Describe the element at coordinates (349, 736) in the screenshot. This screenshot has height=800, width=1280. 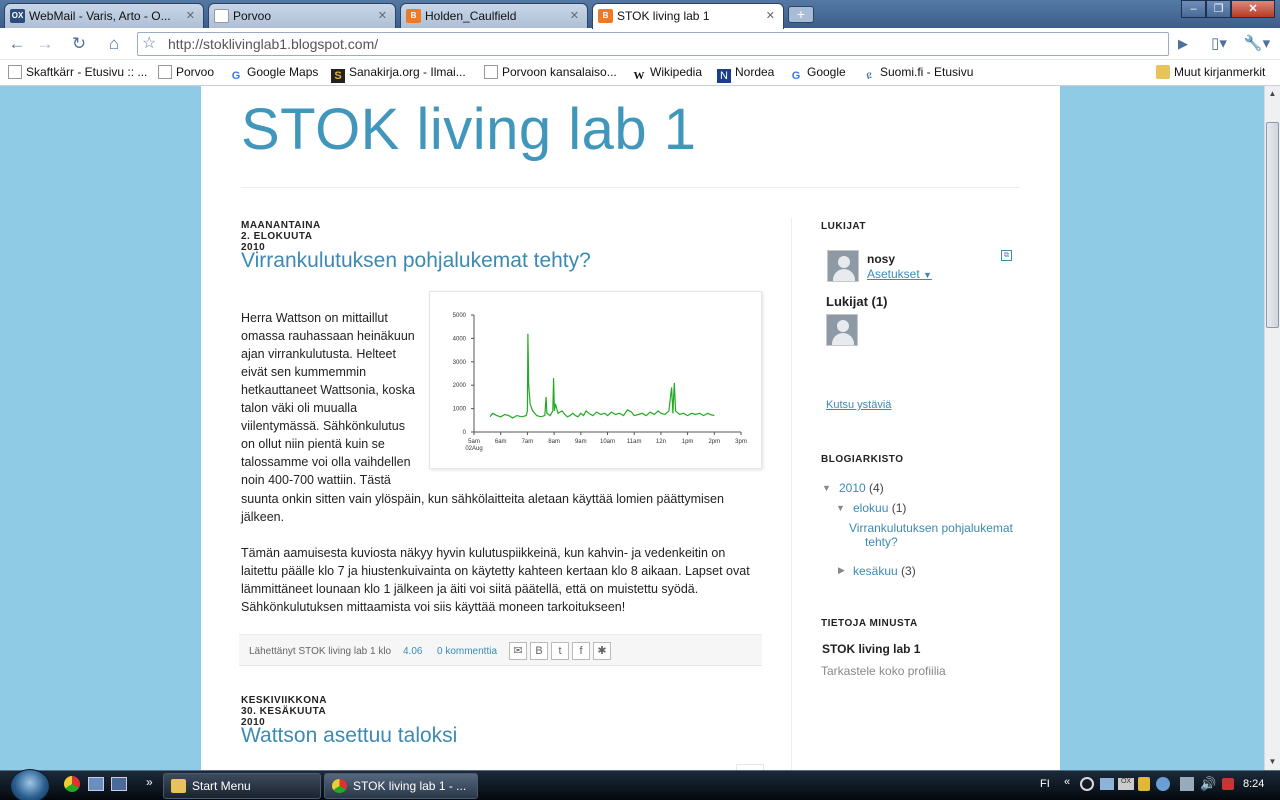
I see `post-title: Wattson asettuu taloksi` at that location.